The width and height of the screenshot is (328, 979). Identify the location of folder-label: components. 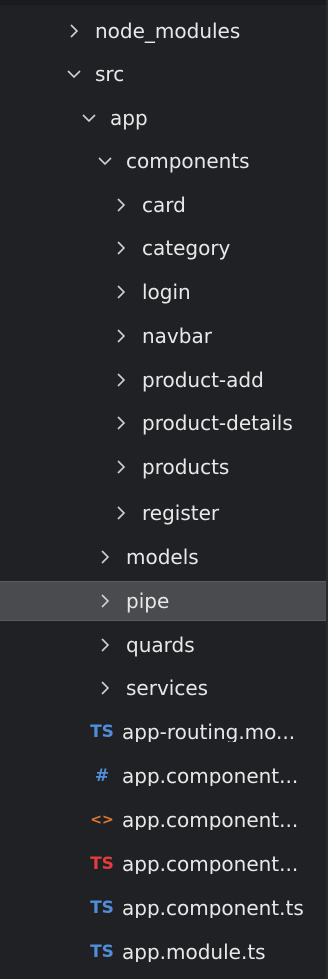
(188, 161).